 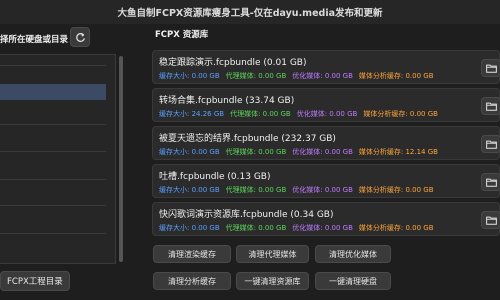 I want to click on cache-size: 缓存大小: 24.26 GB, so click(x=192, y=114).